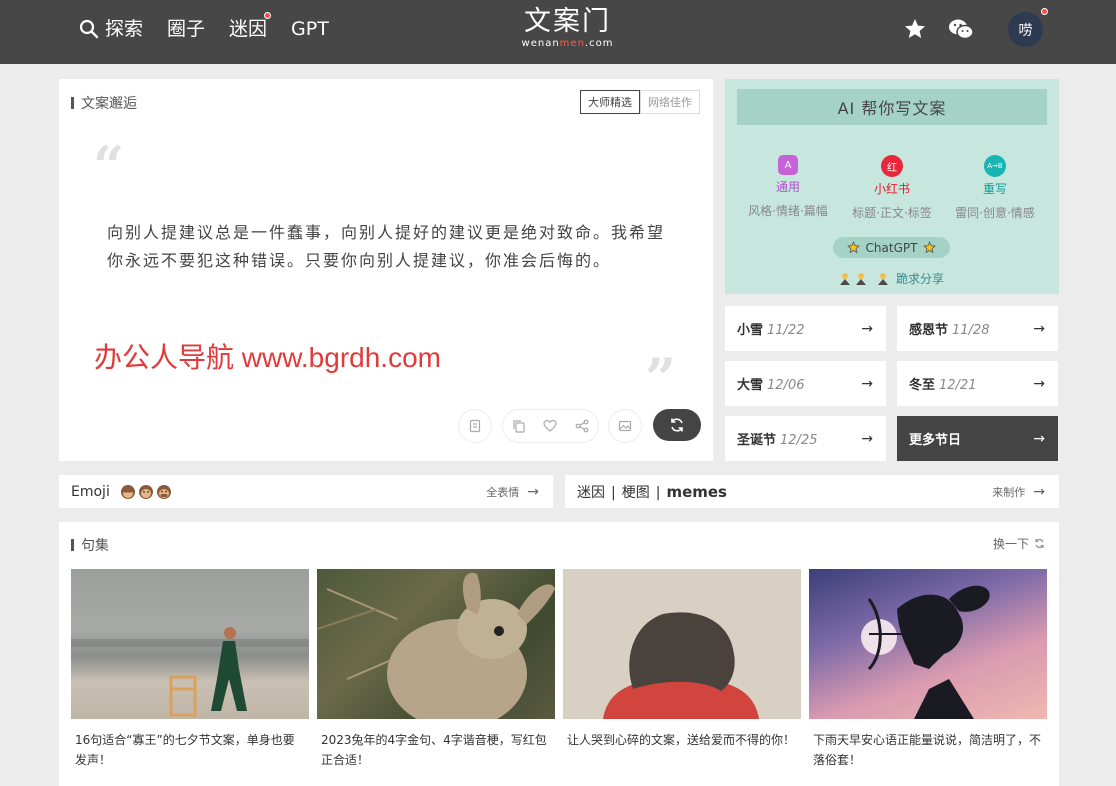 The image size is (1116, 786). What do you see at coordinates (582, 426) in the screenshot?
I see `share-icon` at bounding box center [582, 426].